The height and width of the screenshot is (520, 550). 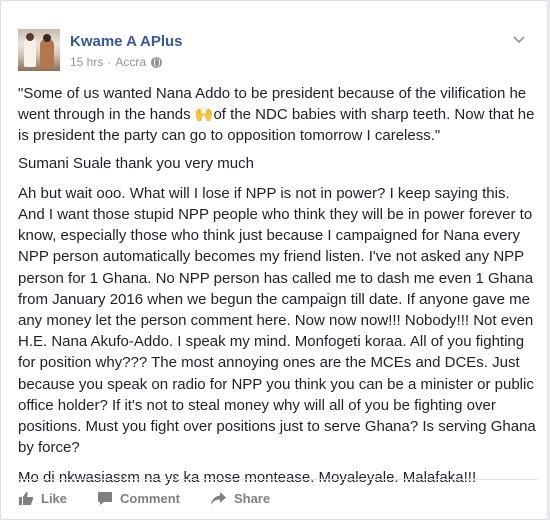 What do you see at coordinates (150, 498) in the screenshot?
I see `comment-label: Comment` at bounding box center [150, 498].